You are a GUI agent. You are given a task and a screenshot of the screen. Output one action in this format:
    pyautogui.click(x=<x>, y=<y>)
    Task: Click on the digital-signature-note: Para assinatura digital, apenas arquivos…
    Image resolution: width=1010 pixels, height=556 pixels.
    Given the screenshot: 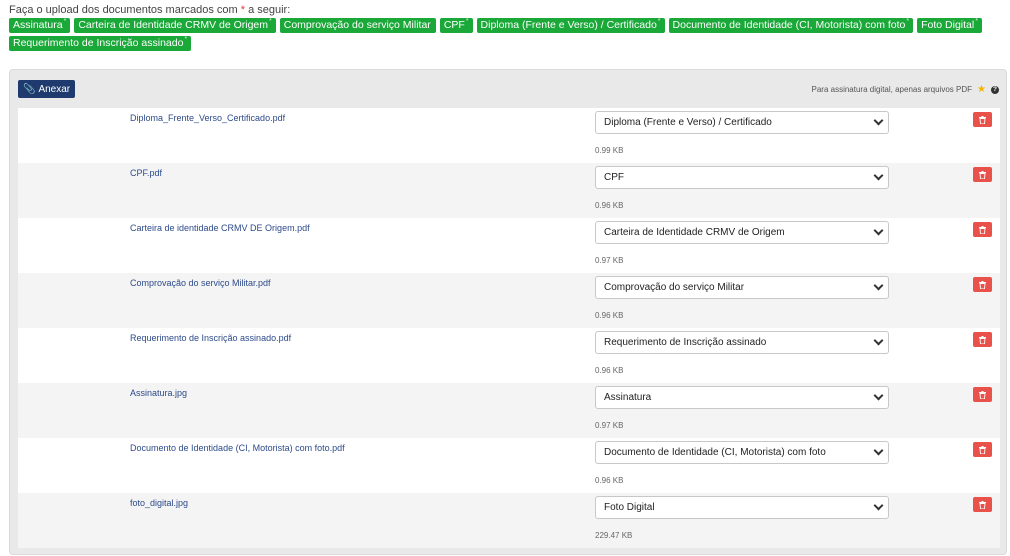 What is the action you would take?
    pyautogui.click(x=905, y=89)
    